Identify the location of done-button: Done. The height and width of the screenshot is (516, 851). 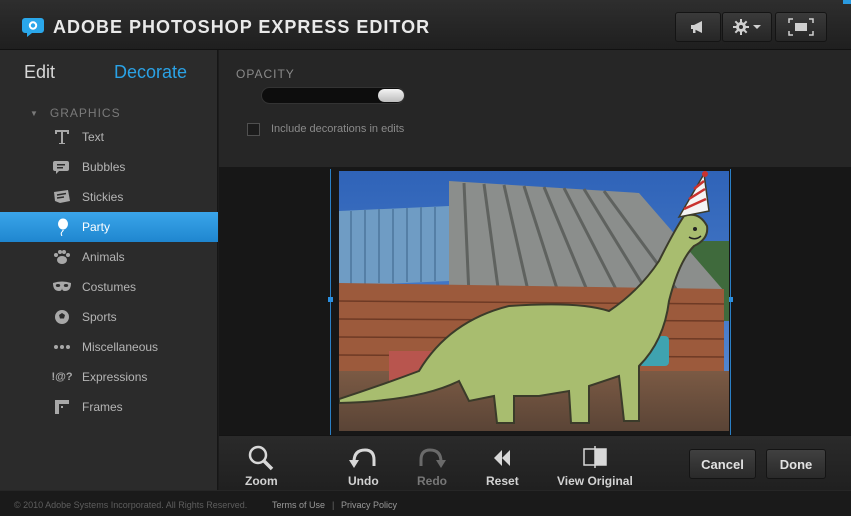
(796, 464).